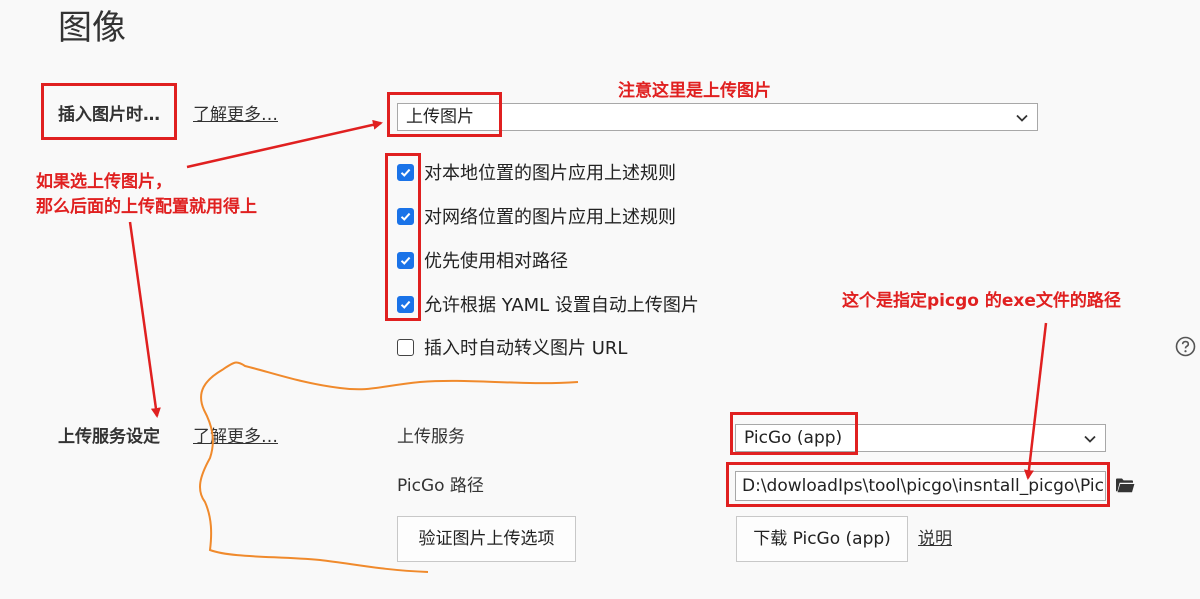  I want to click on checkbox-row-yaml: 允许根据 YAML 设置自动上传图片, so click(548, 304).